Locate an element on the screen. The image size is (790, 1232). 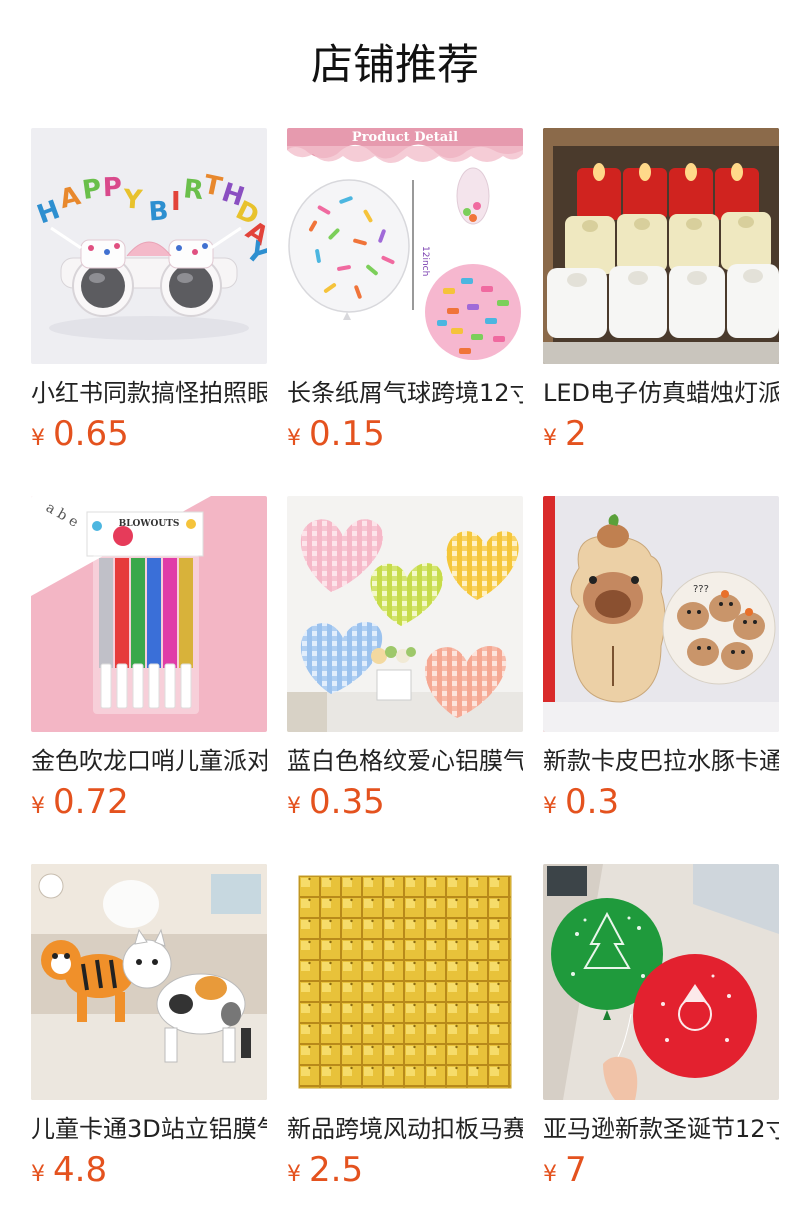
price-value: 2 is located at coordinates (576, 434).